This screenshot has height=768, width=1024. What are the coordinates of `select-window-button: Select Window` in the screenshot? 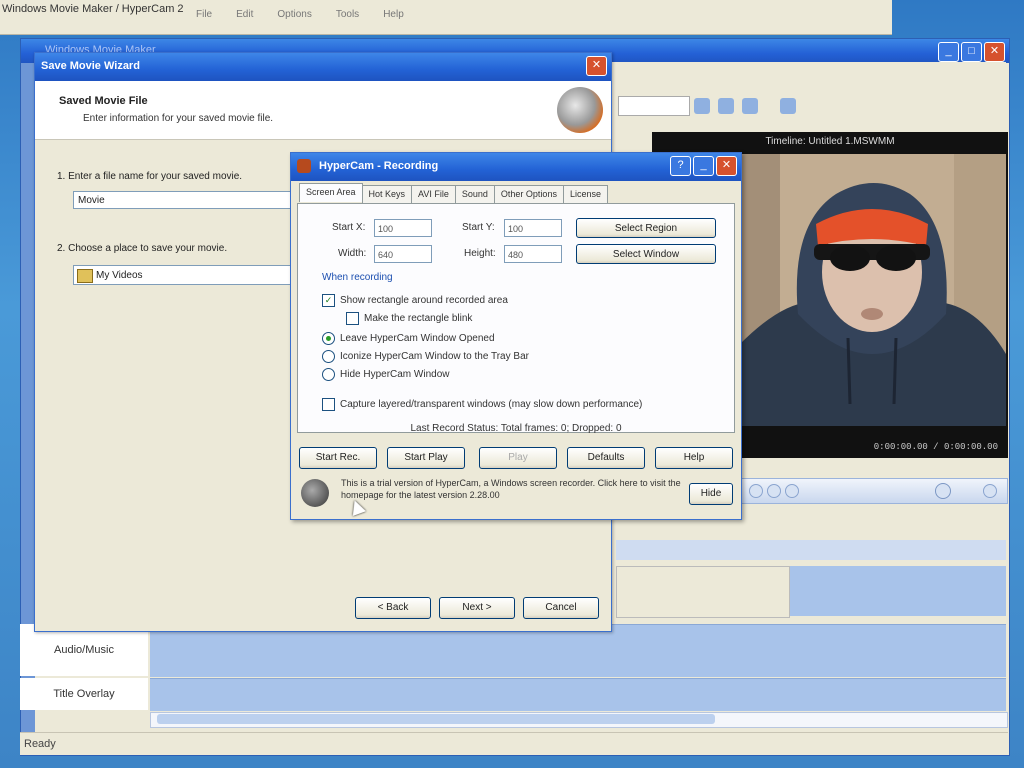 It's located at (646, 254).